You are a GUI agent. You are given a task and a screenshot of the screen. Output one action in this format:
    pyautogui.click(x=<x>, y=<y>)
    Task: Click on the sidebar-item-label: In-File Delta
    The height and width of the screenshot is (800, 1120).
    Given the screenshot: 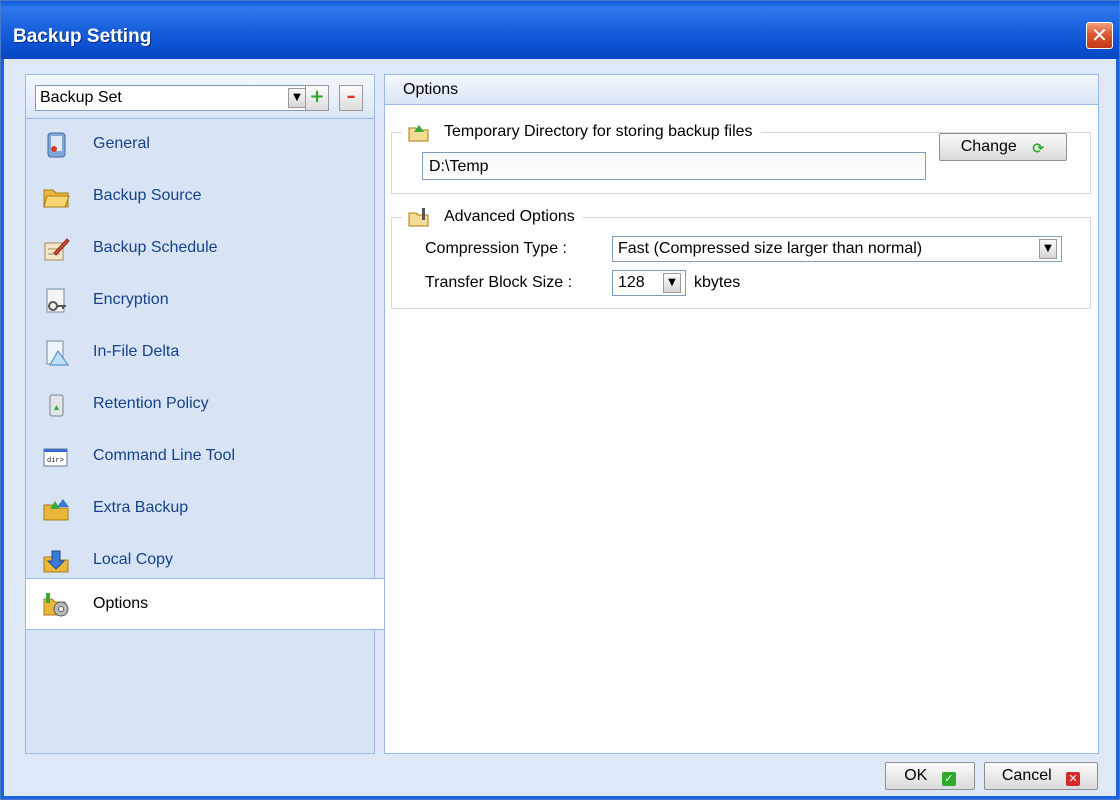 What is the action you would take?
    pyautogui.click(x=136, y=351)
    